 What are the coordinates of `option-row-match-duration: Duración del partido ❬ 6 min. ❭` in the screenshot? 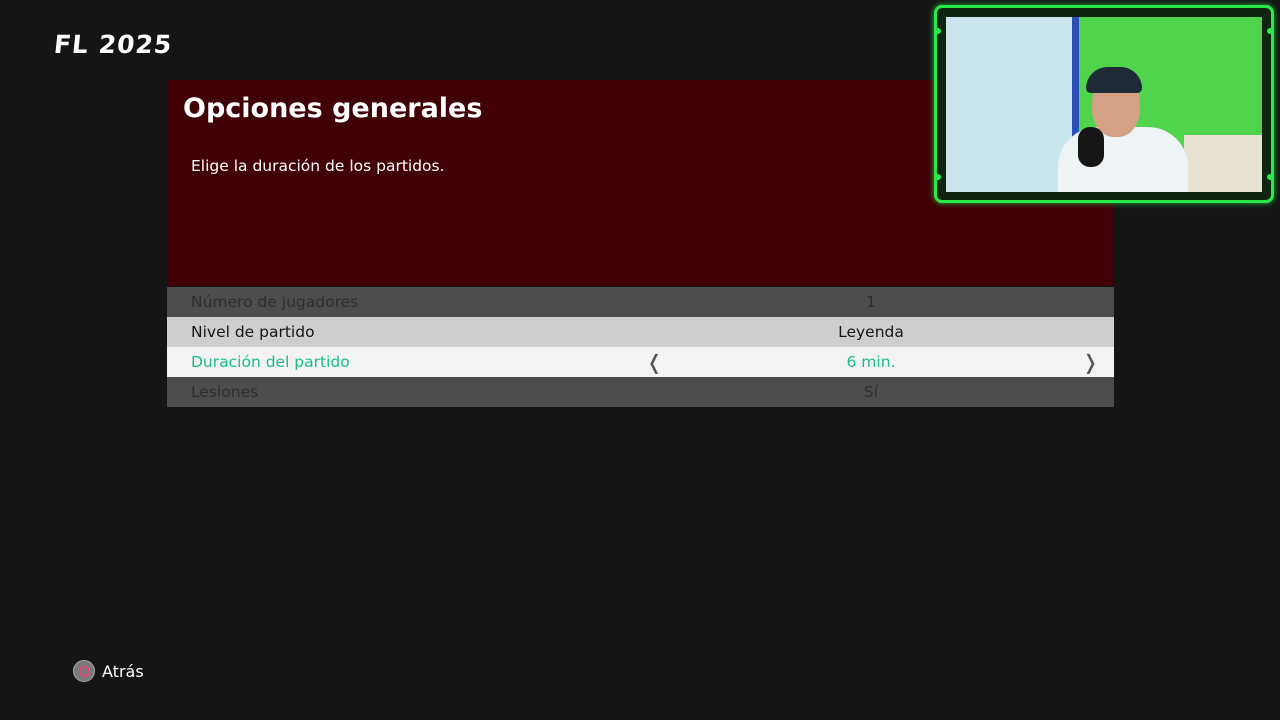 It's located at (640, 362).